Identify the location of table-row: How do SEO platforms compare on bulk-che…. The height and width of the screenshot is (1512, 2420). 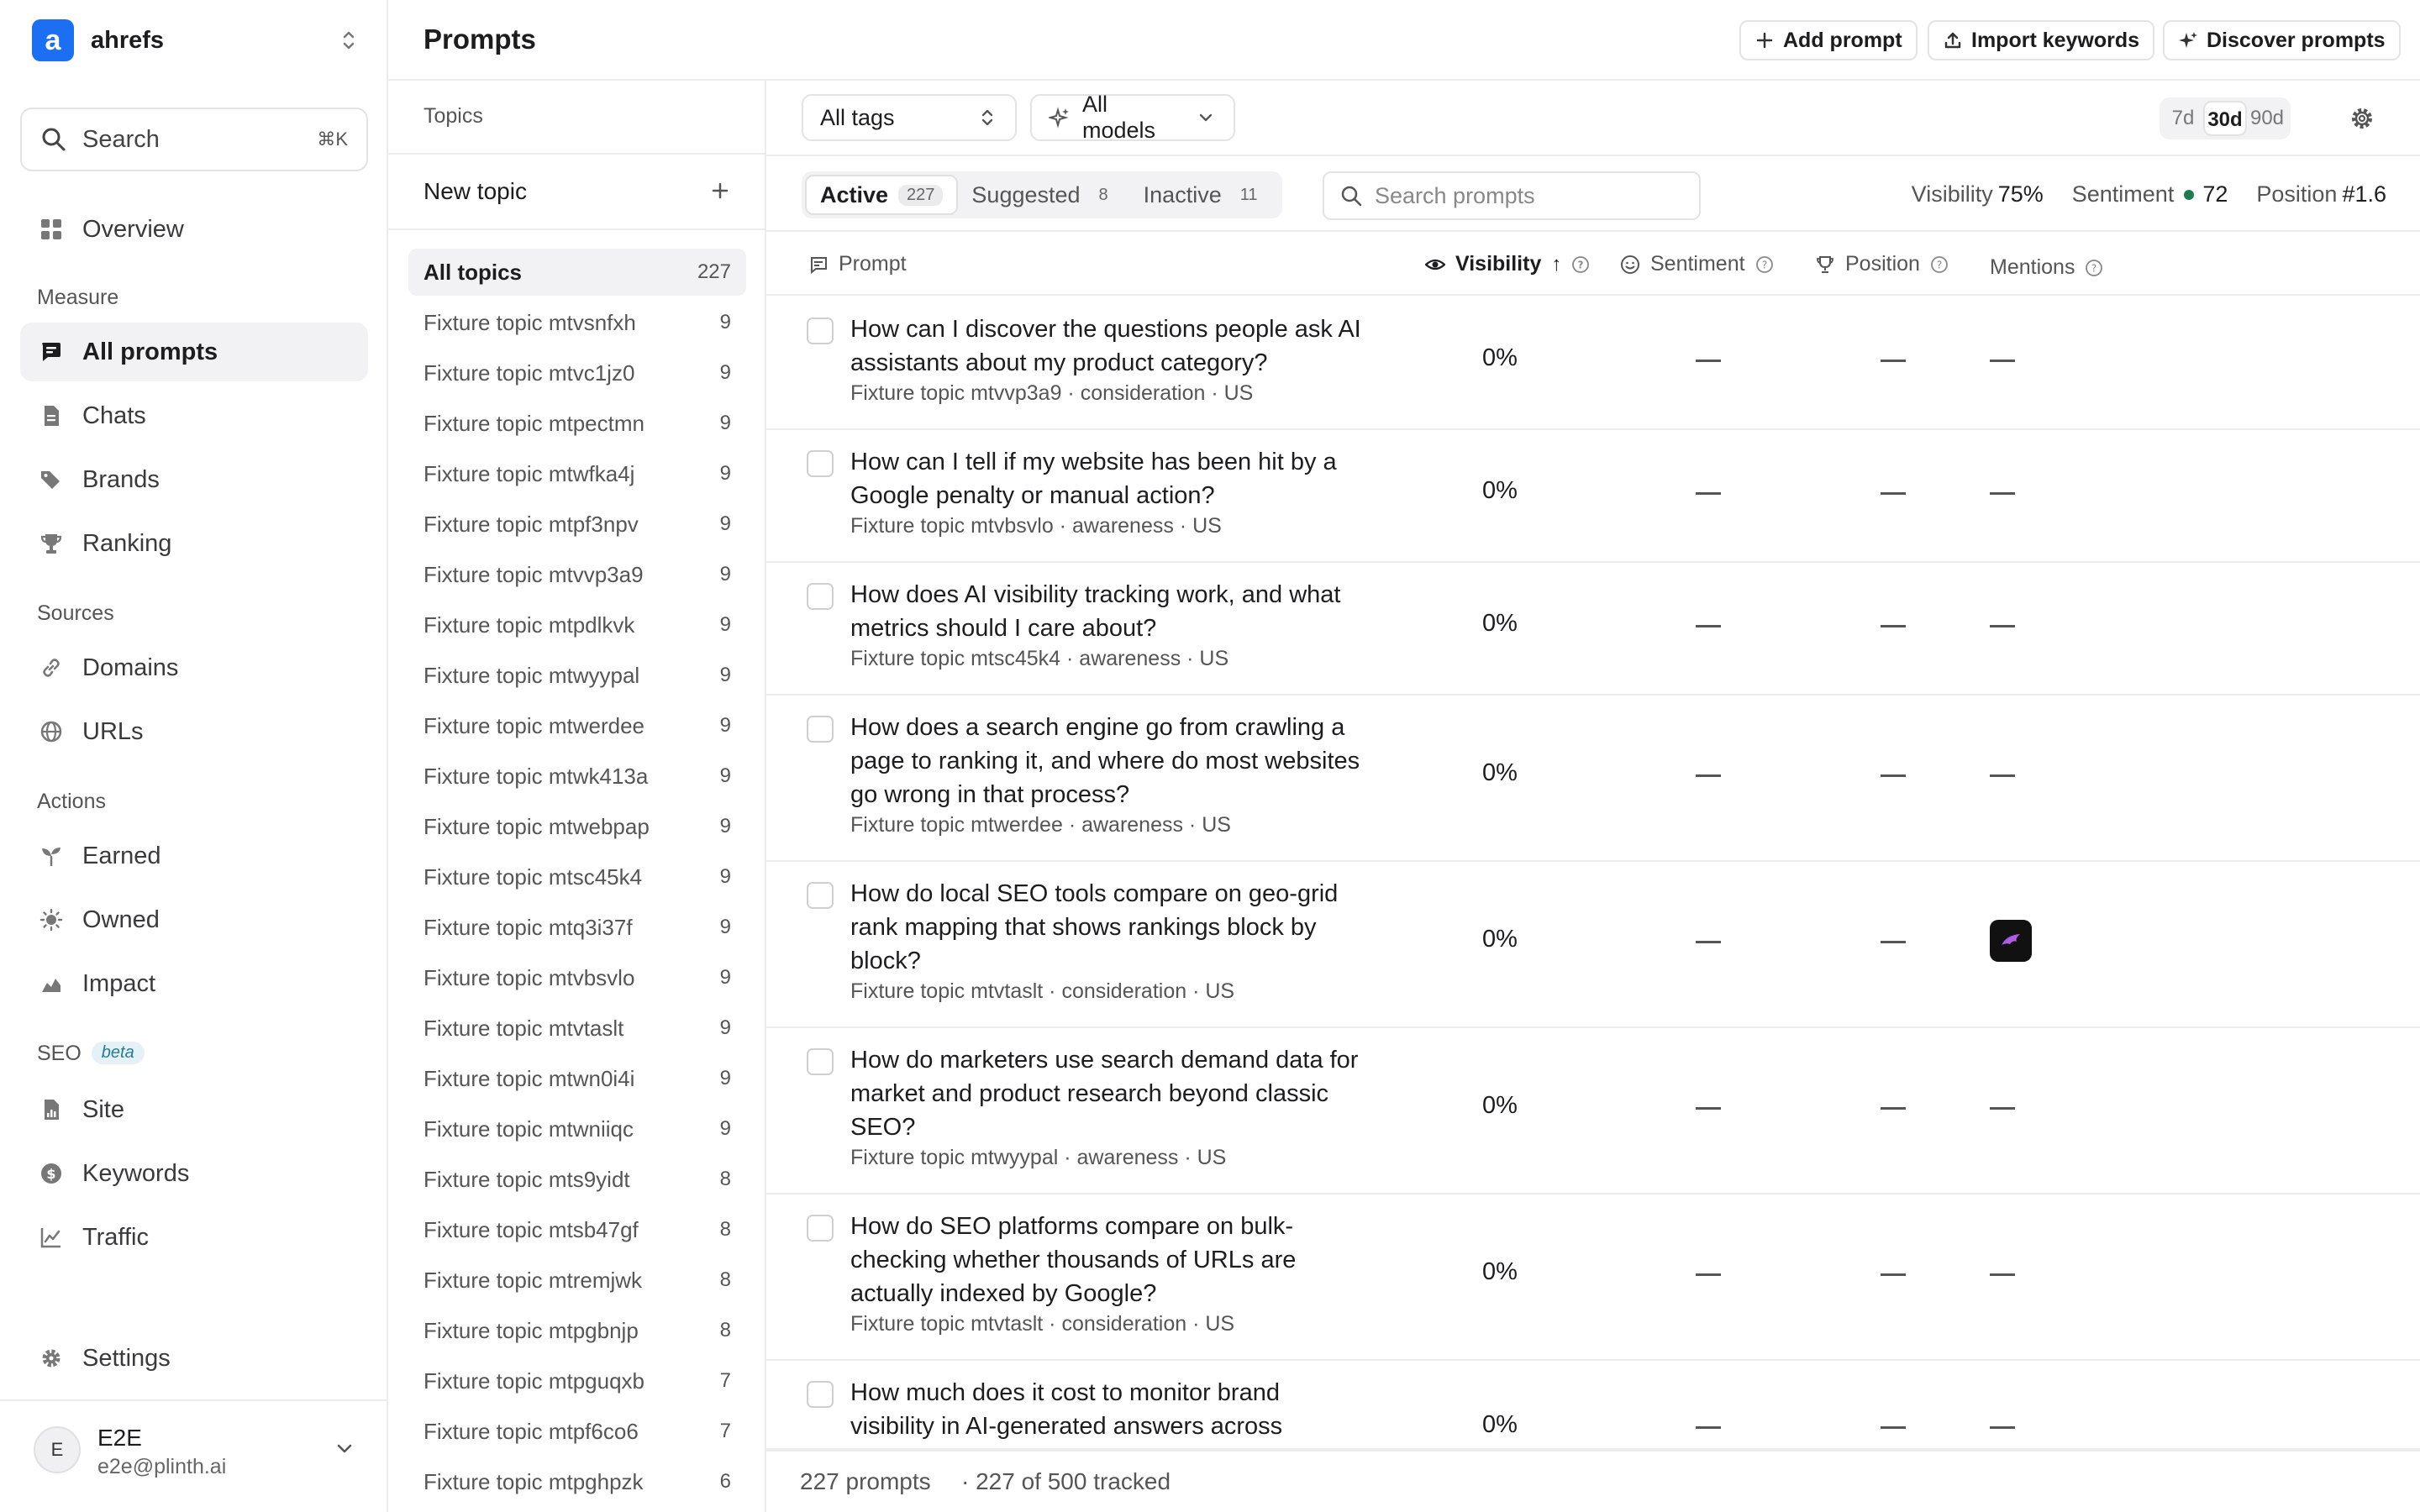
(1593, 1277).